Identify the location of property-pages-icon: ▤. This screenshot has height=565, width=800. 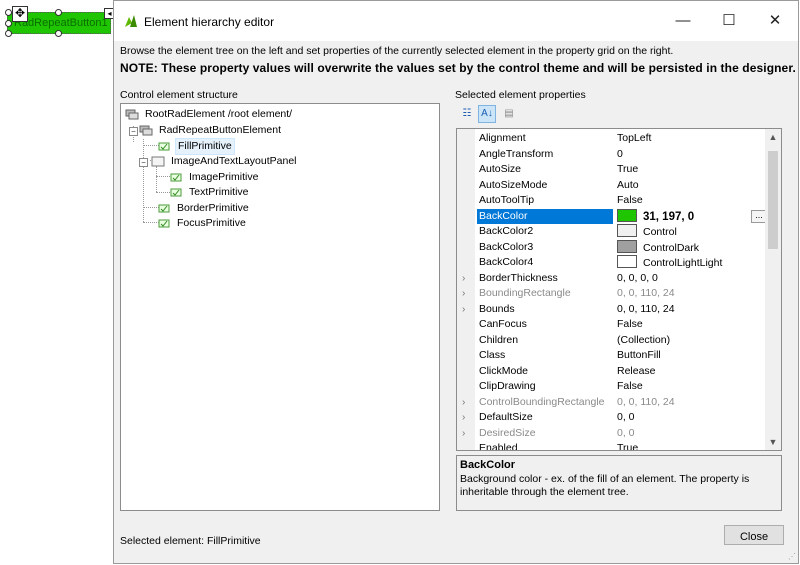
(509, 114).